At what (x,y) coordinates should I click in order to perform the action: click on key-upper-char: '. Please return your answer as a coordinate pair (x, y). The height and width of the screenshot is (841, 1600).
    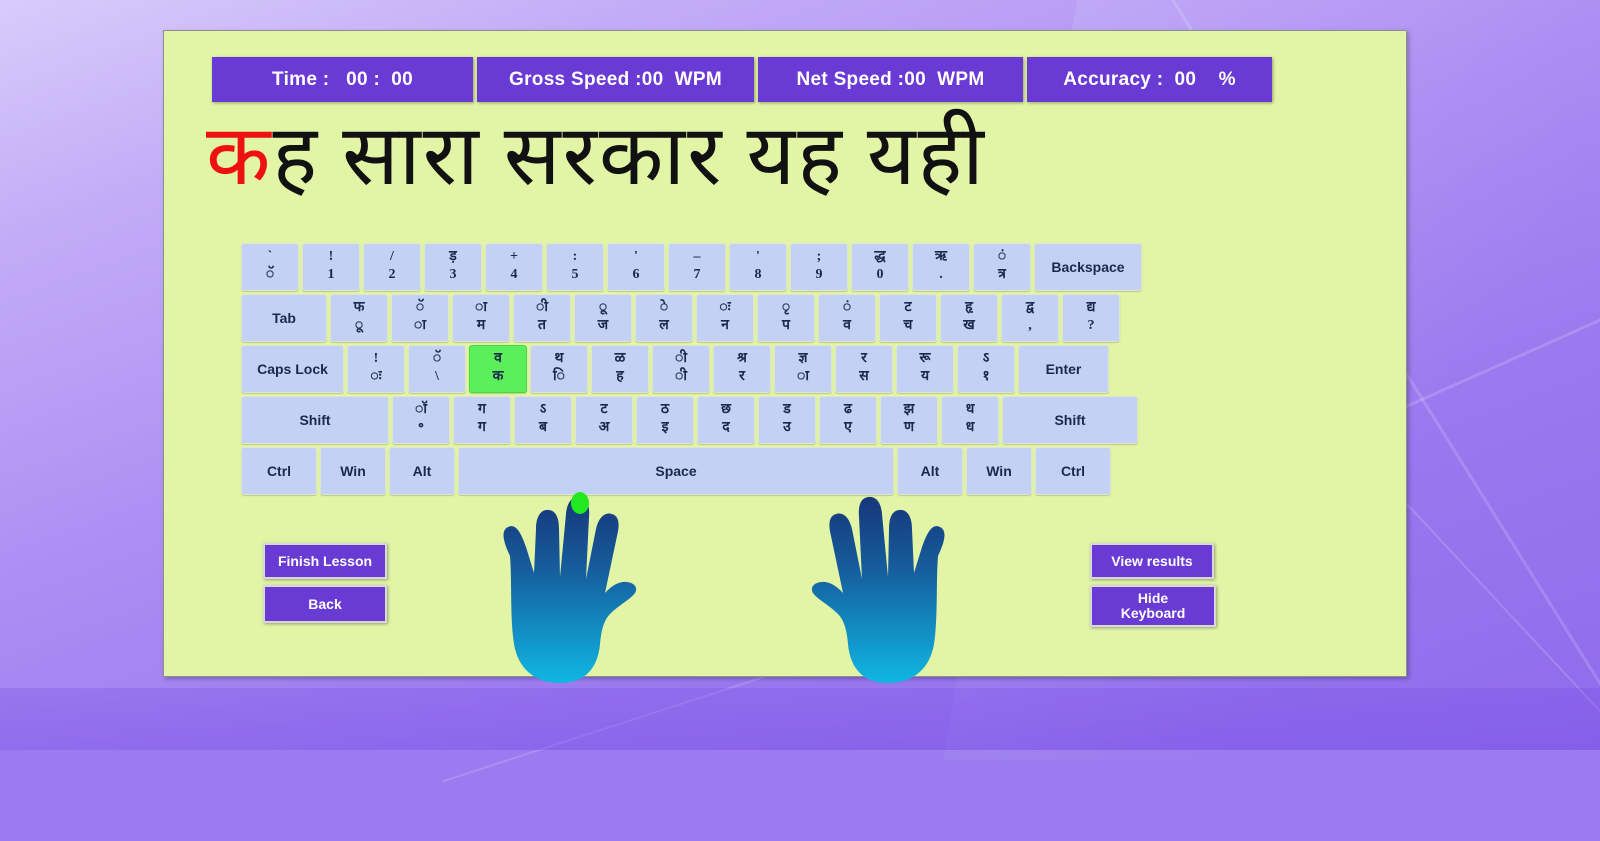
    Looking at the image, I should click on (758, 256).